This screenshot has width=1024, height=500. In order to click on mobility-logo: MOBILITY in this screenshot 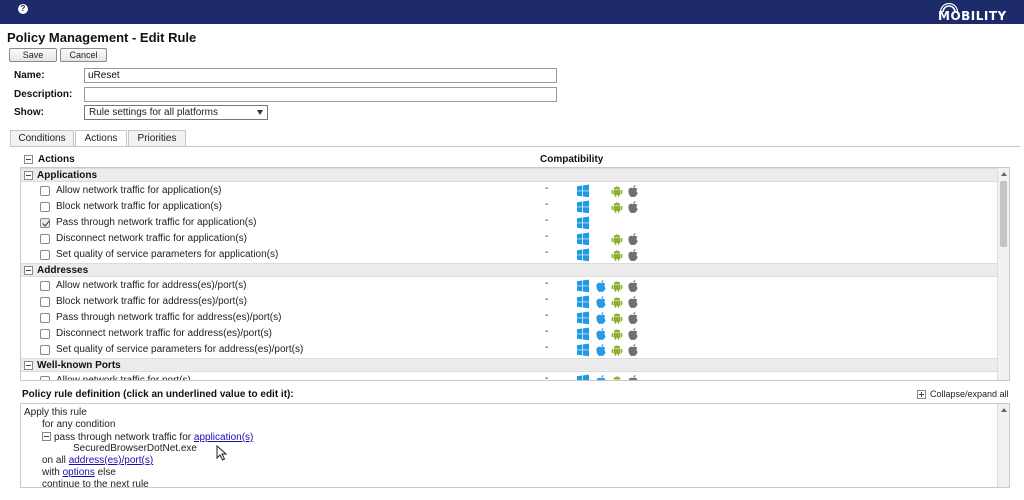, I will do `click(977, 12)`.